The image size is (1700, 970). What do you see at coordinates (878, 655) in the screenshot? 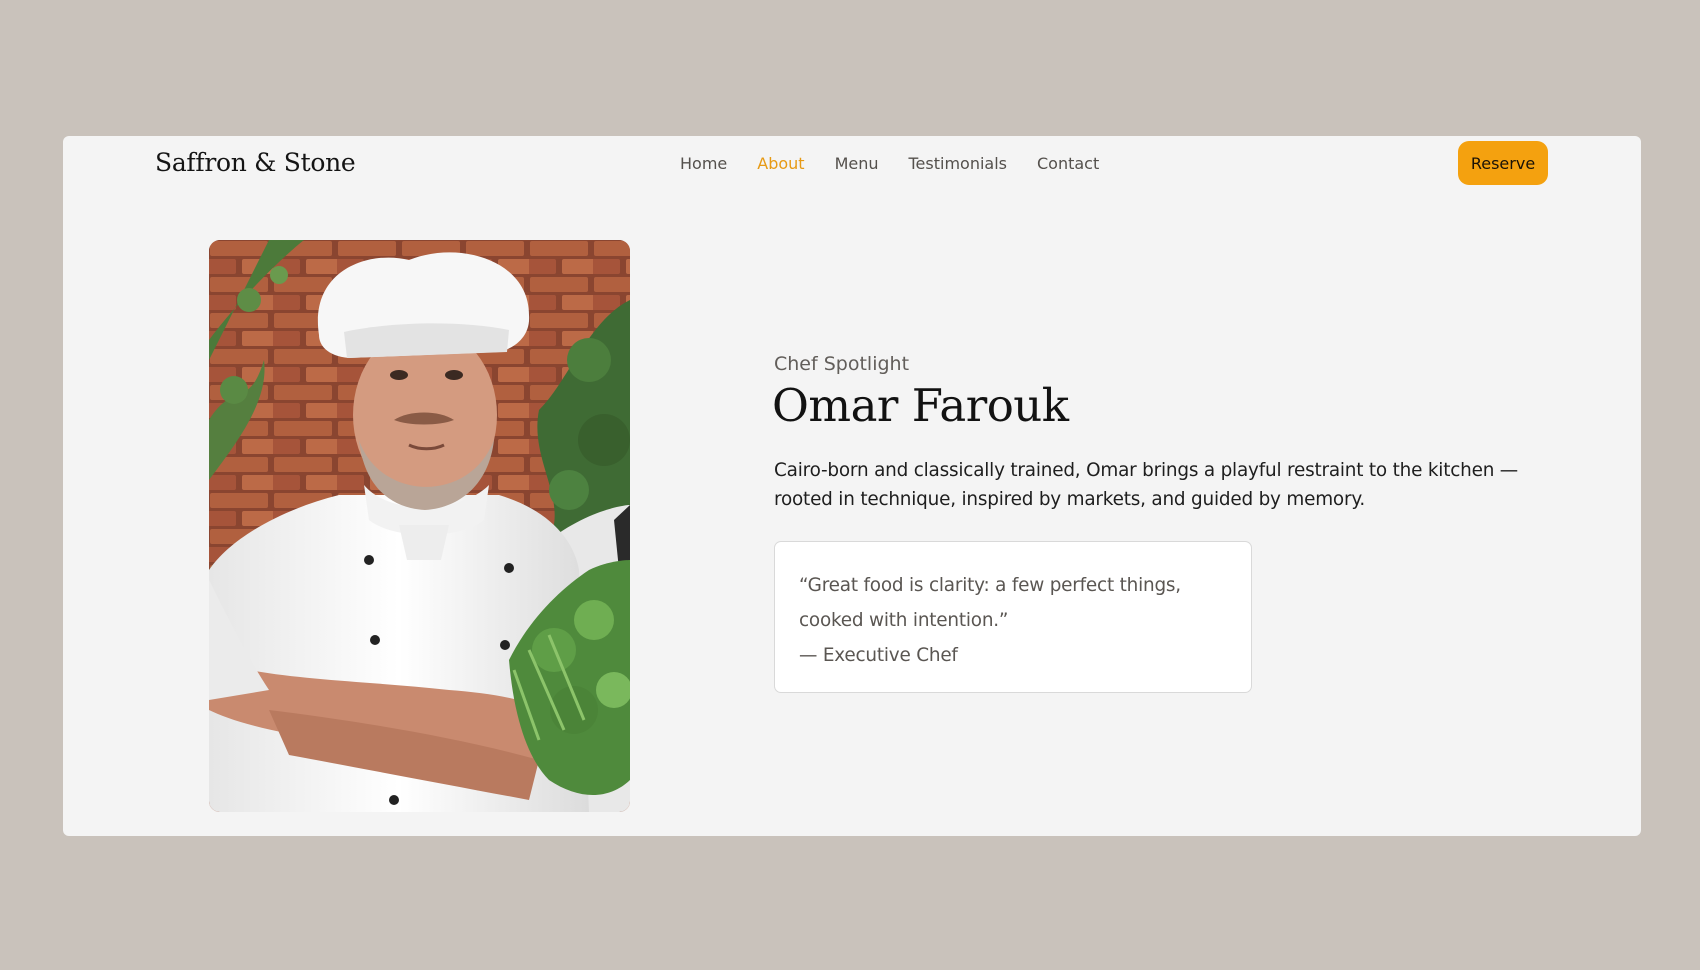
I see `quote-attribution: — Executive Chef` at bounding box center [878, 655].